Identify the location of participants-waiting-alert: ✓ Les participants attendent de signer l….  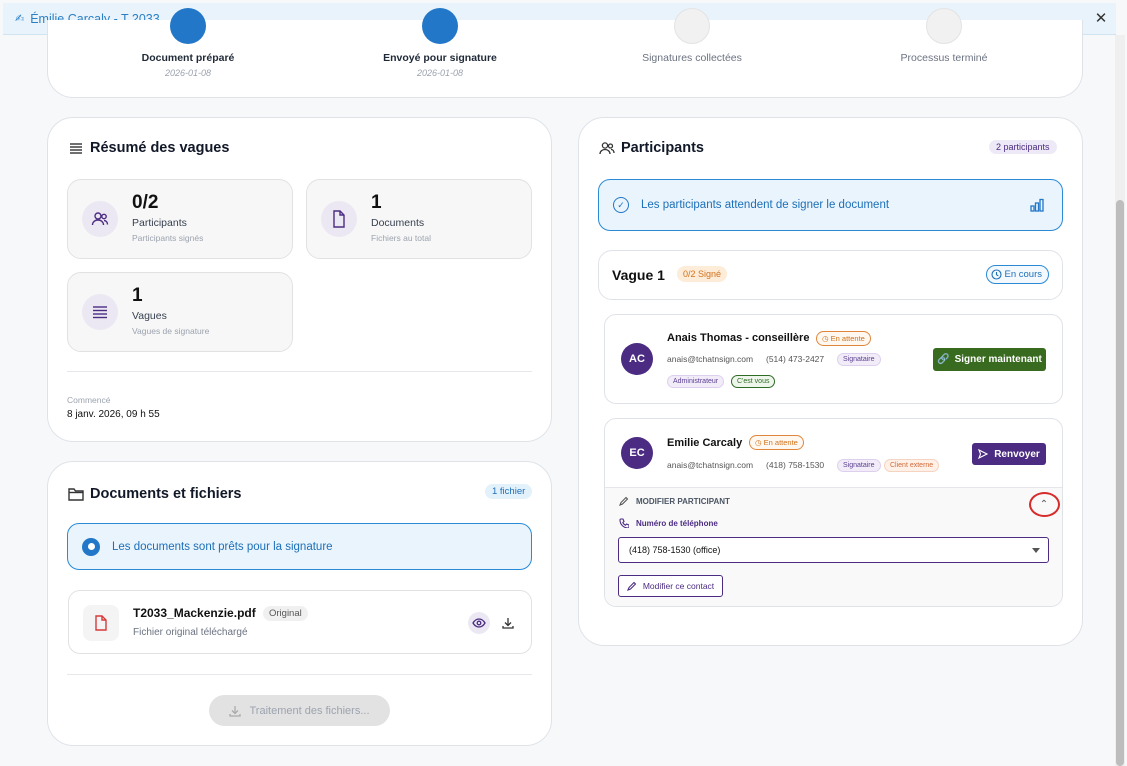
(830, 205).